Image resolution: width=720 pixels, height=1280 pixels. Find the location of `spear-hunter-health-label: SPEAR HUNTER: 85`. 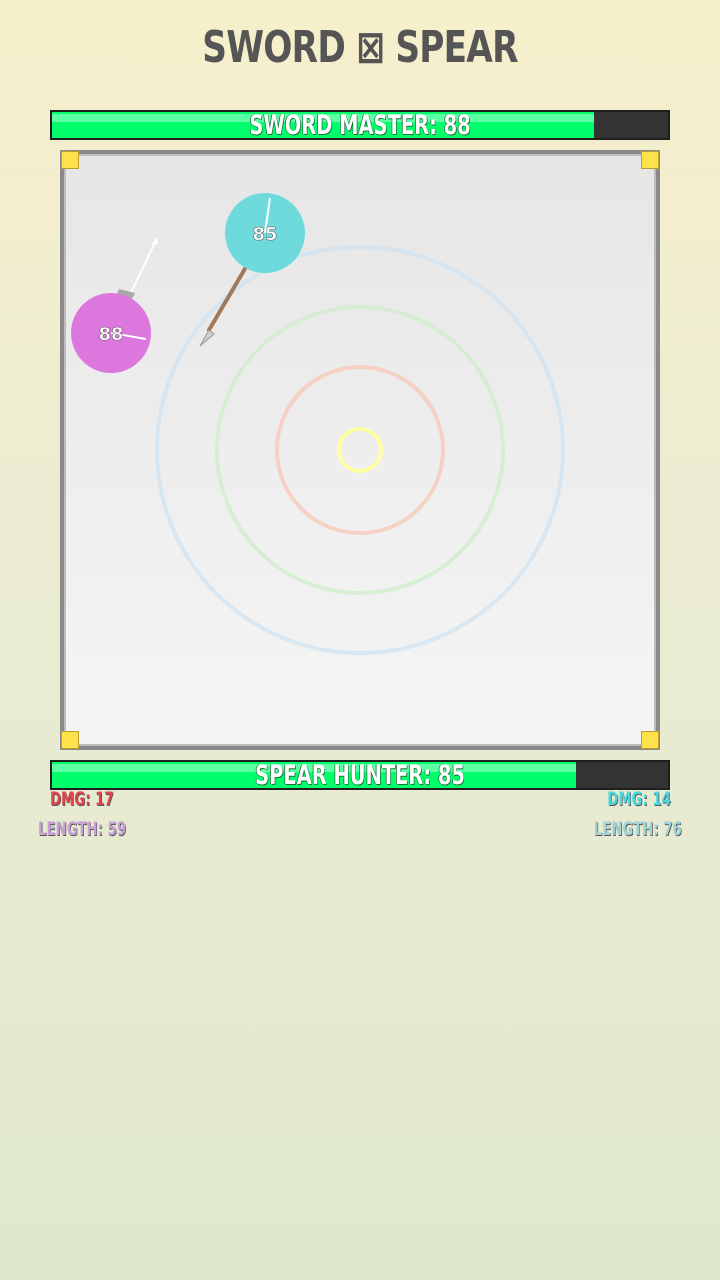

spear-hunter-health-label: SPEAR HUNTER: 85 is located at coordinates (360, 775).